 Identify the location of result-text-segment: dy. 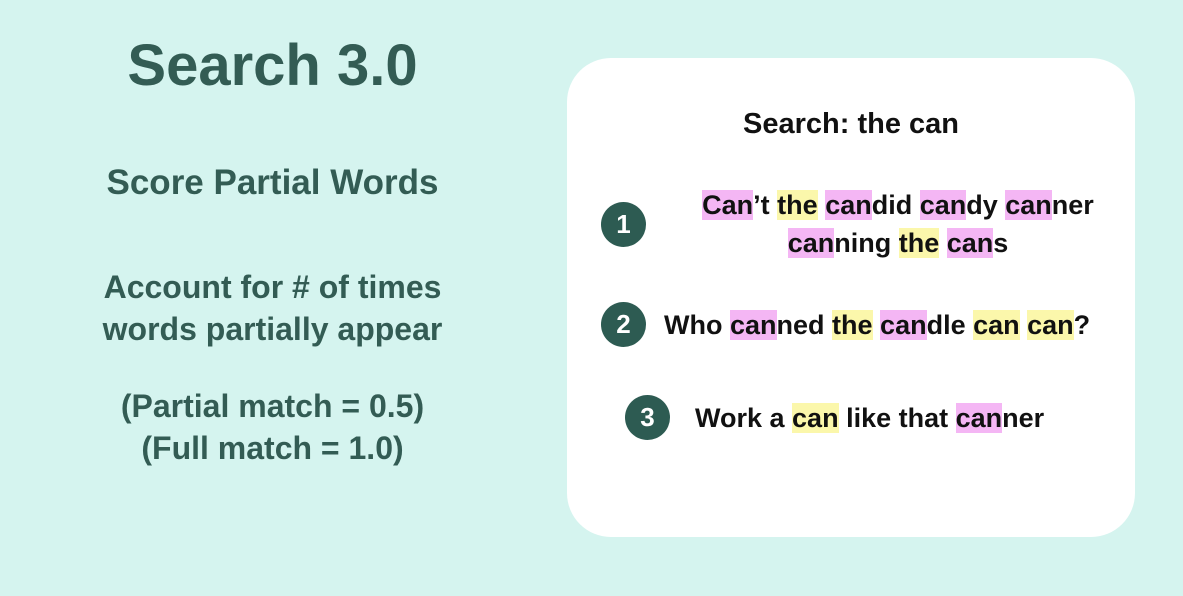
(986, 205).